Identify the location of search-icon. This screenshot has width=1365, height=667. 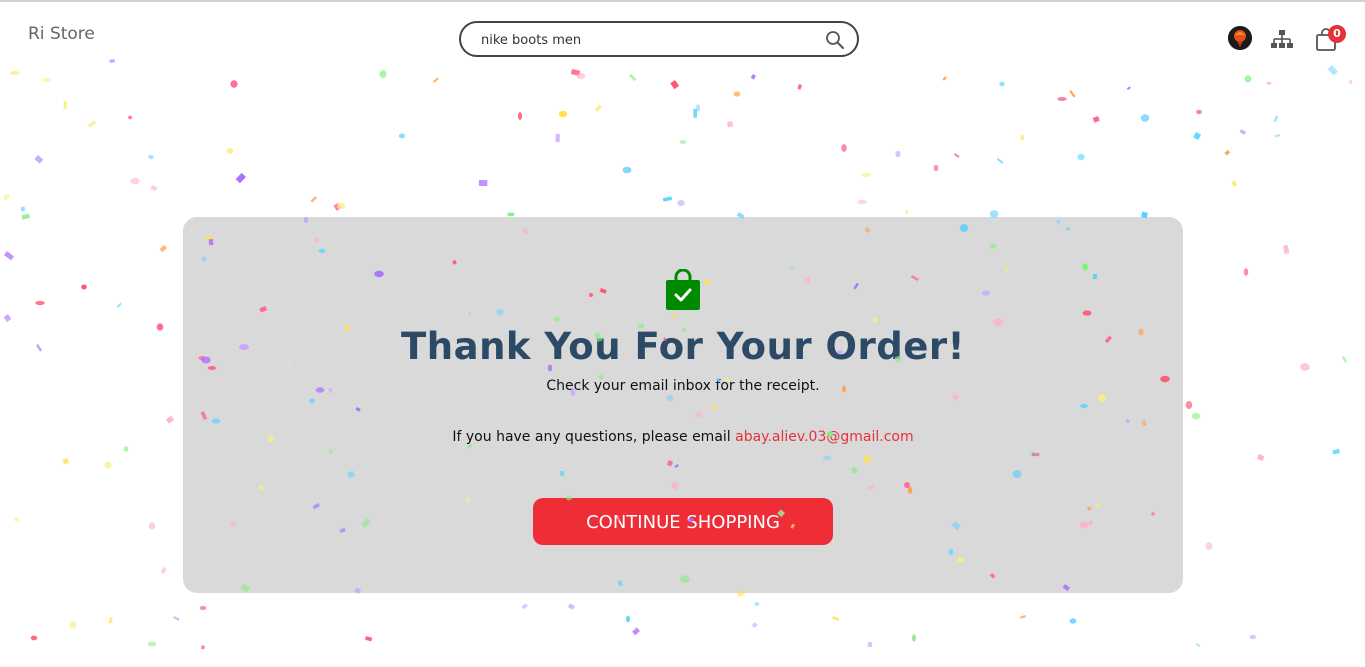
(835, 40).